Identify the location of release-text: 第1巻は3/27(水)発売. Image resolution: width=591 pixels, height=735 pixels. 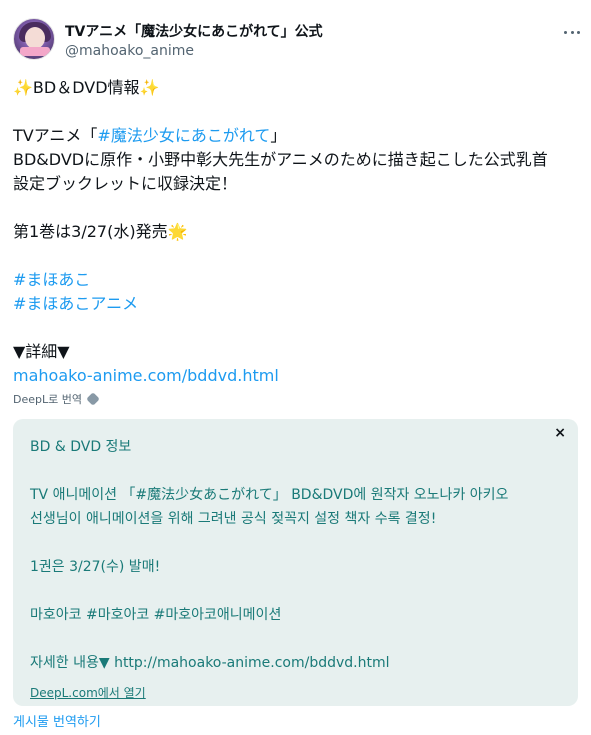
(90, 231).